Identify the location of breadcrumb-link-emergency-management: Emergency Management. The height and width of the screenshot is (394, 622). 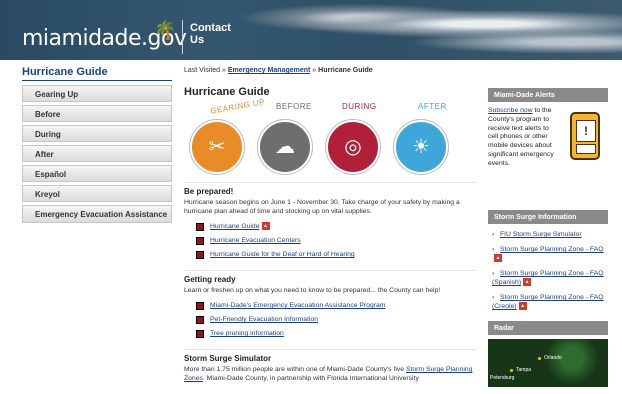
(269, 70).